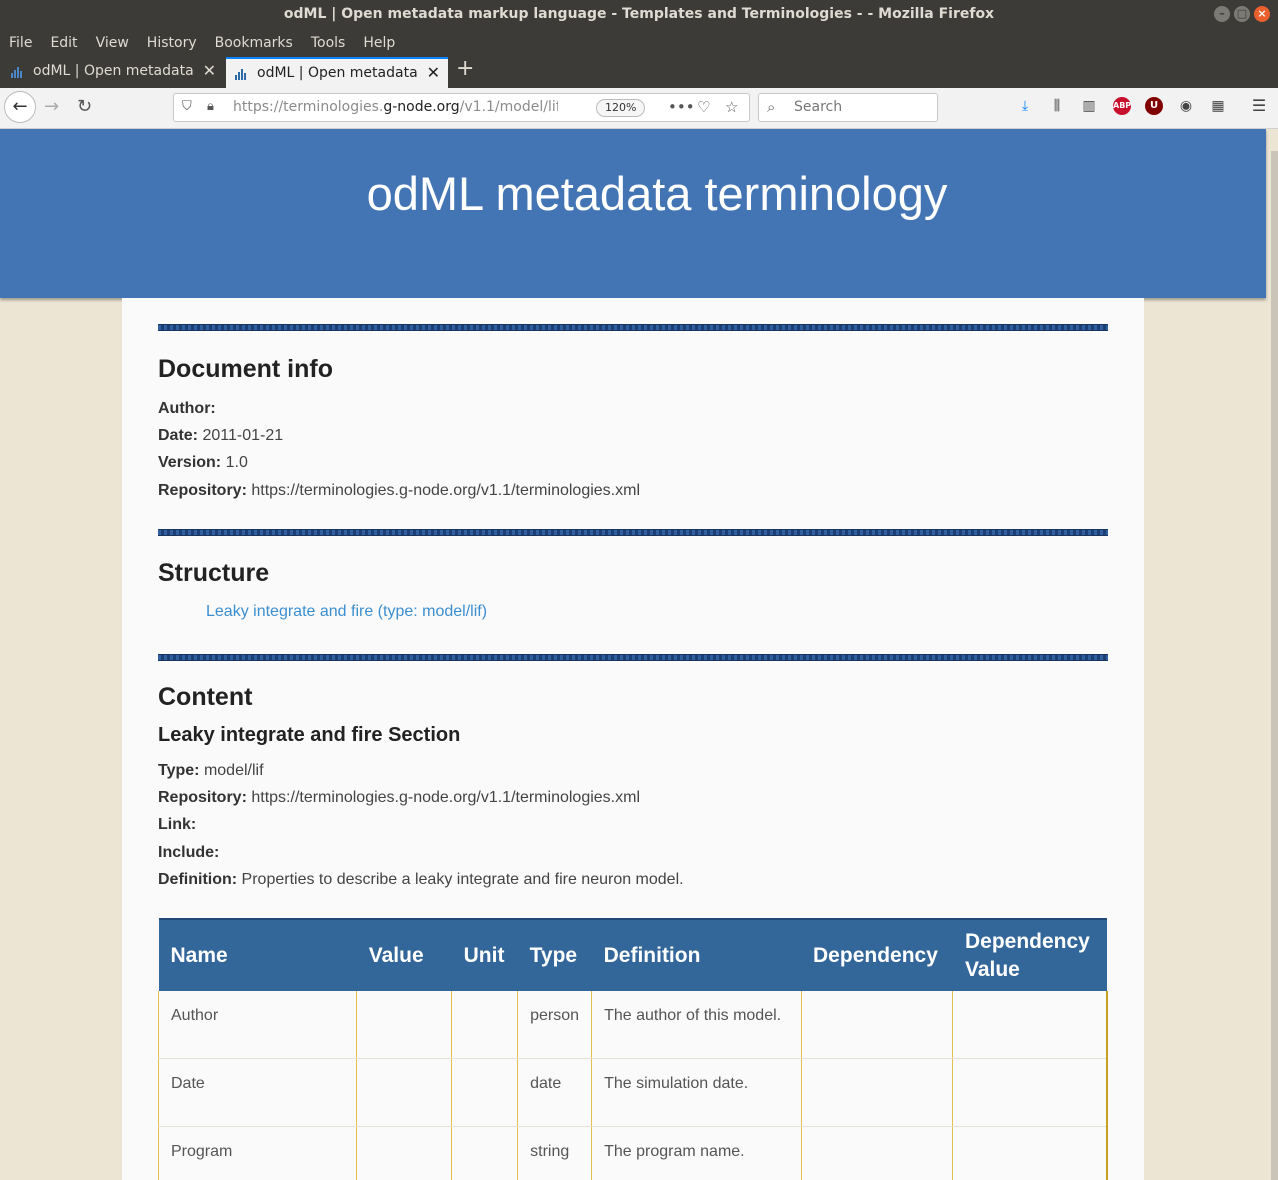 This screenshot has height=1180, width=1278. I want to click on cell-name: Date, so click(257, 1092).